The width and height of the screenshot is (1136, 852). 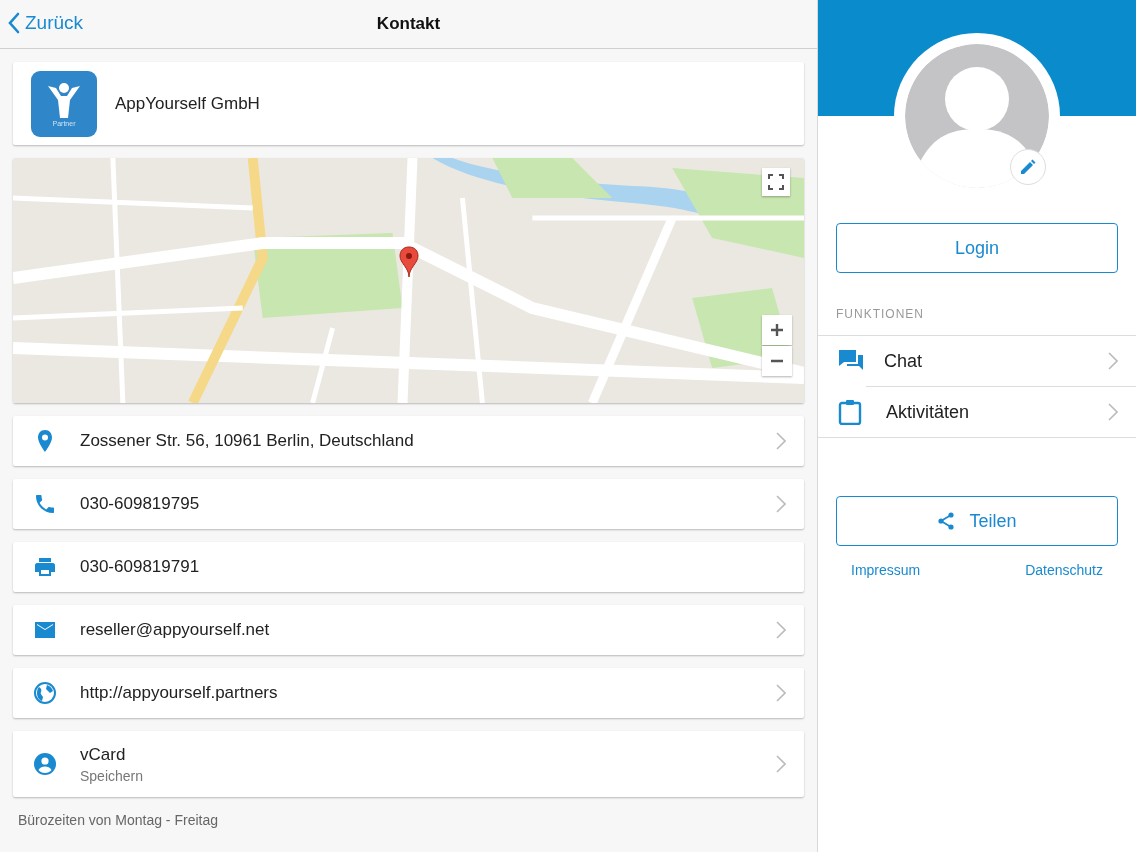 What do you see at coordinates (777, 361) in the screenshot?
I see `zoom-out-button` at bounding box center [777, 361].